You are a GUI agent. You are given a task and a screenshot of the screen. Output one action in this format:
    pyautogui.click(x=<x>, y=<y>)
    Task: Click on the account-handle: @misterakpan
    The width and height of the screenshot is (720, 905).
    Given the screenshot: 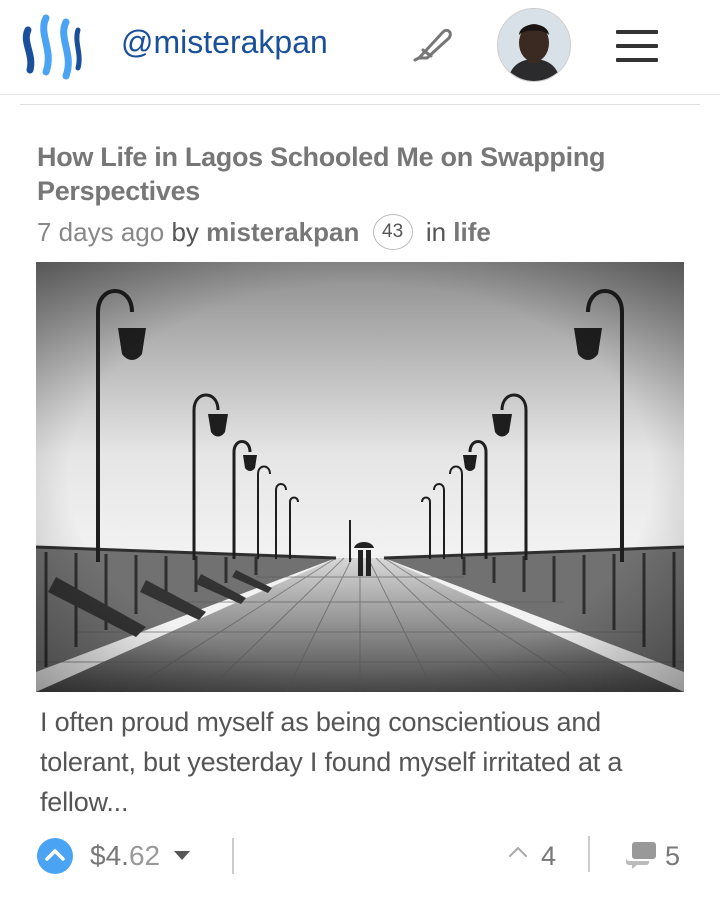 What is the action you would take?
    pyautogui.click(x=224, y=42)
    